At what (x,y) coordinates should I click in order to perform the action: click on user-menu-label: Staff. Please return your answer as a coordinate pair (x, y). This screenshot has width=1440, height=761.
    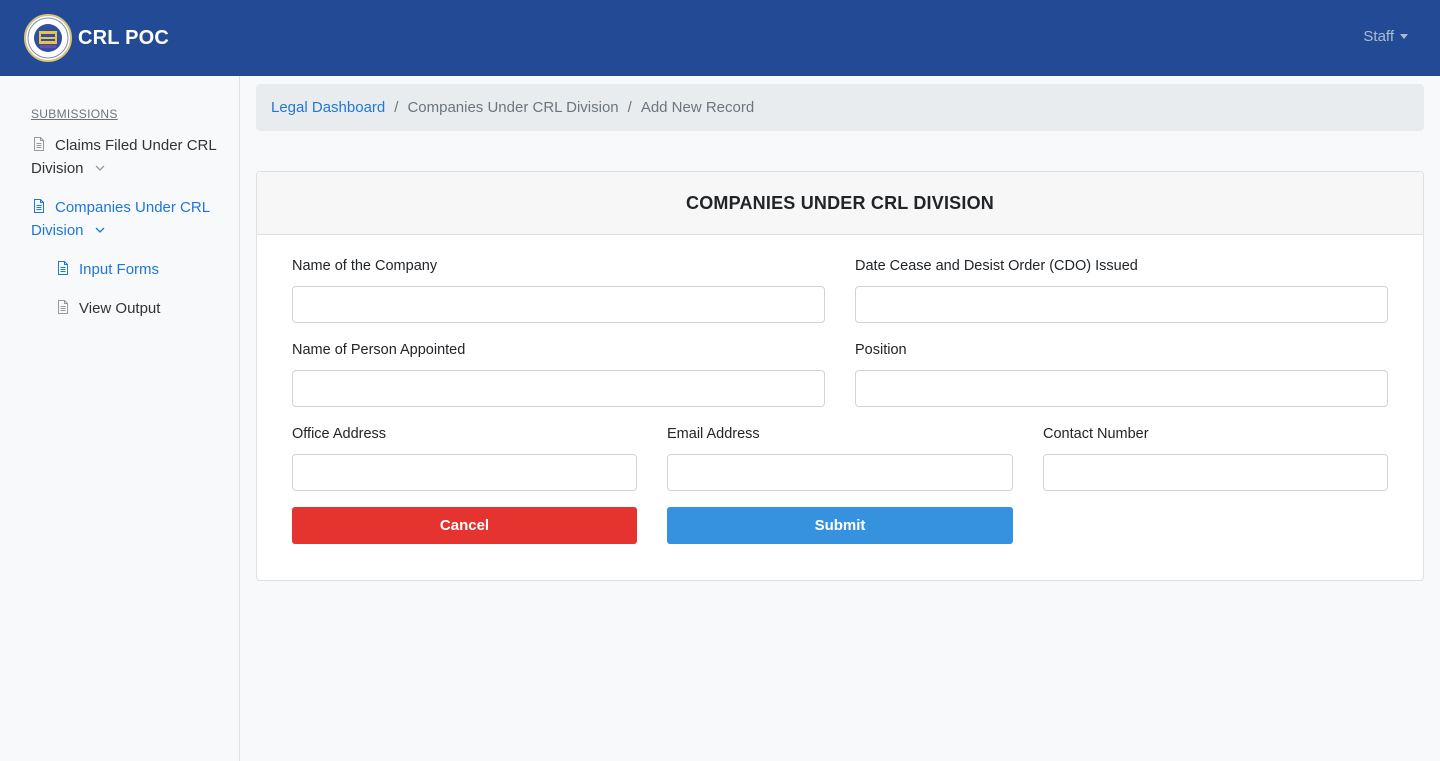
    Looking at the image, I should click on (1378, 36).